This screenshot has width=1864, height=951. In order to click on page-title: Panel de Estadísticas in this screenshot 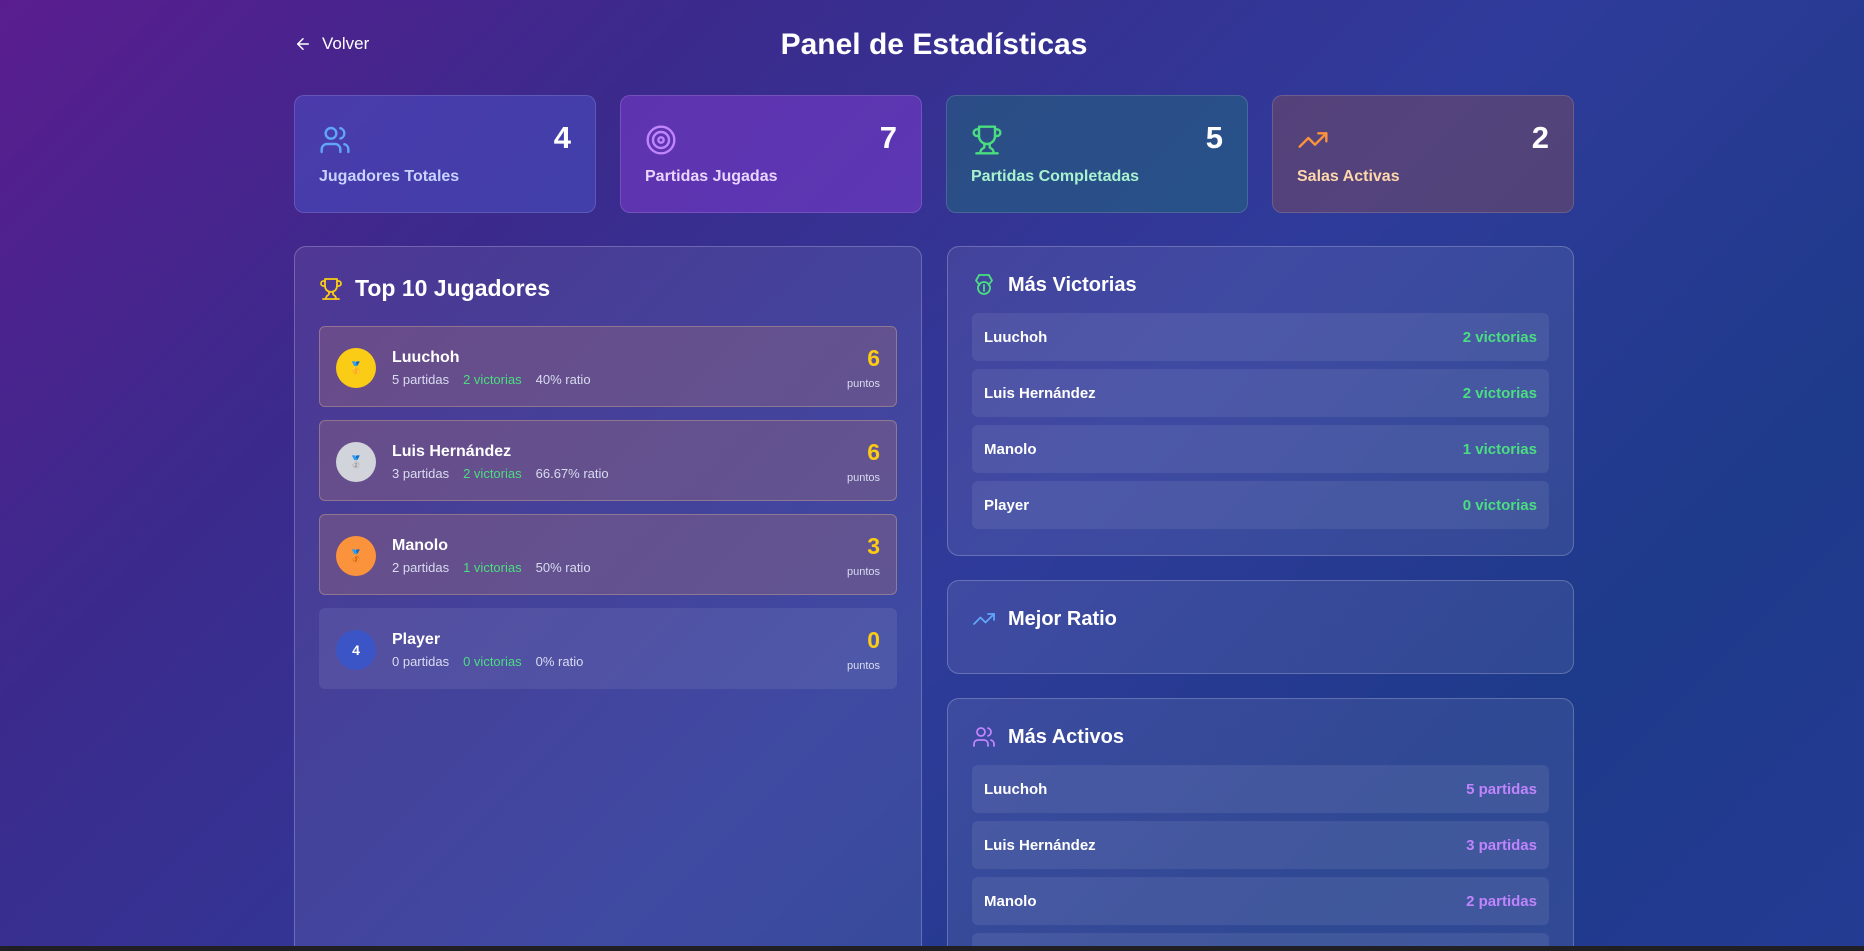, I will do `click(934, 44)`.